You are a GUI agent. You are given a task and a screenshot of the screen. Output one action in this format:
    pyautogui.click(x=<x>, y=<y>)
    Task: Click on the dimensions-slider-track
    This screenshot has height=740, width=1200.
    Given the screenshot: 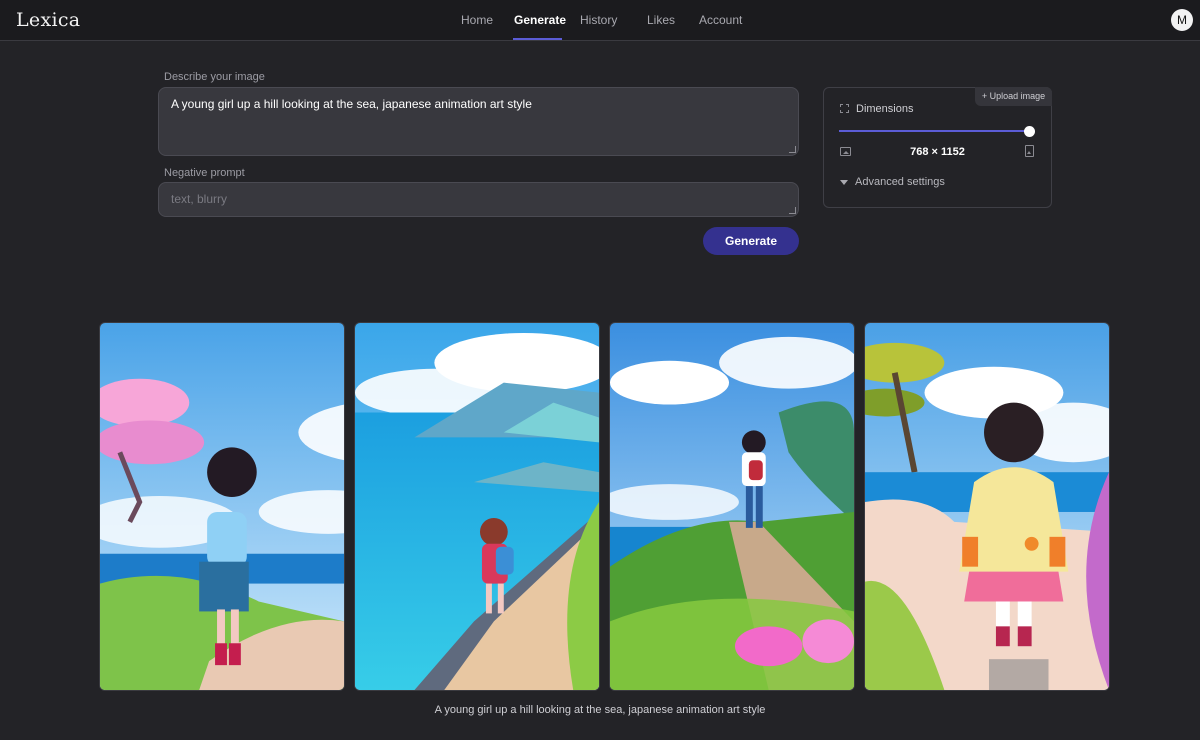 What is the action you would take?
    pyautogui.click(x=934, y=131)
    